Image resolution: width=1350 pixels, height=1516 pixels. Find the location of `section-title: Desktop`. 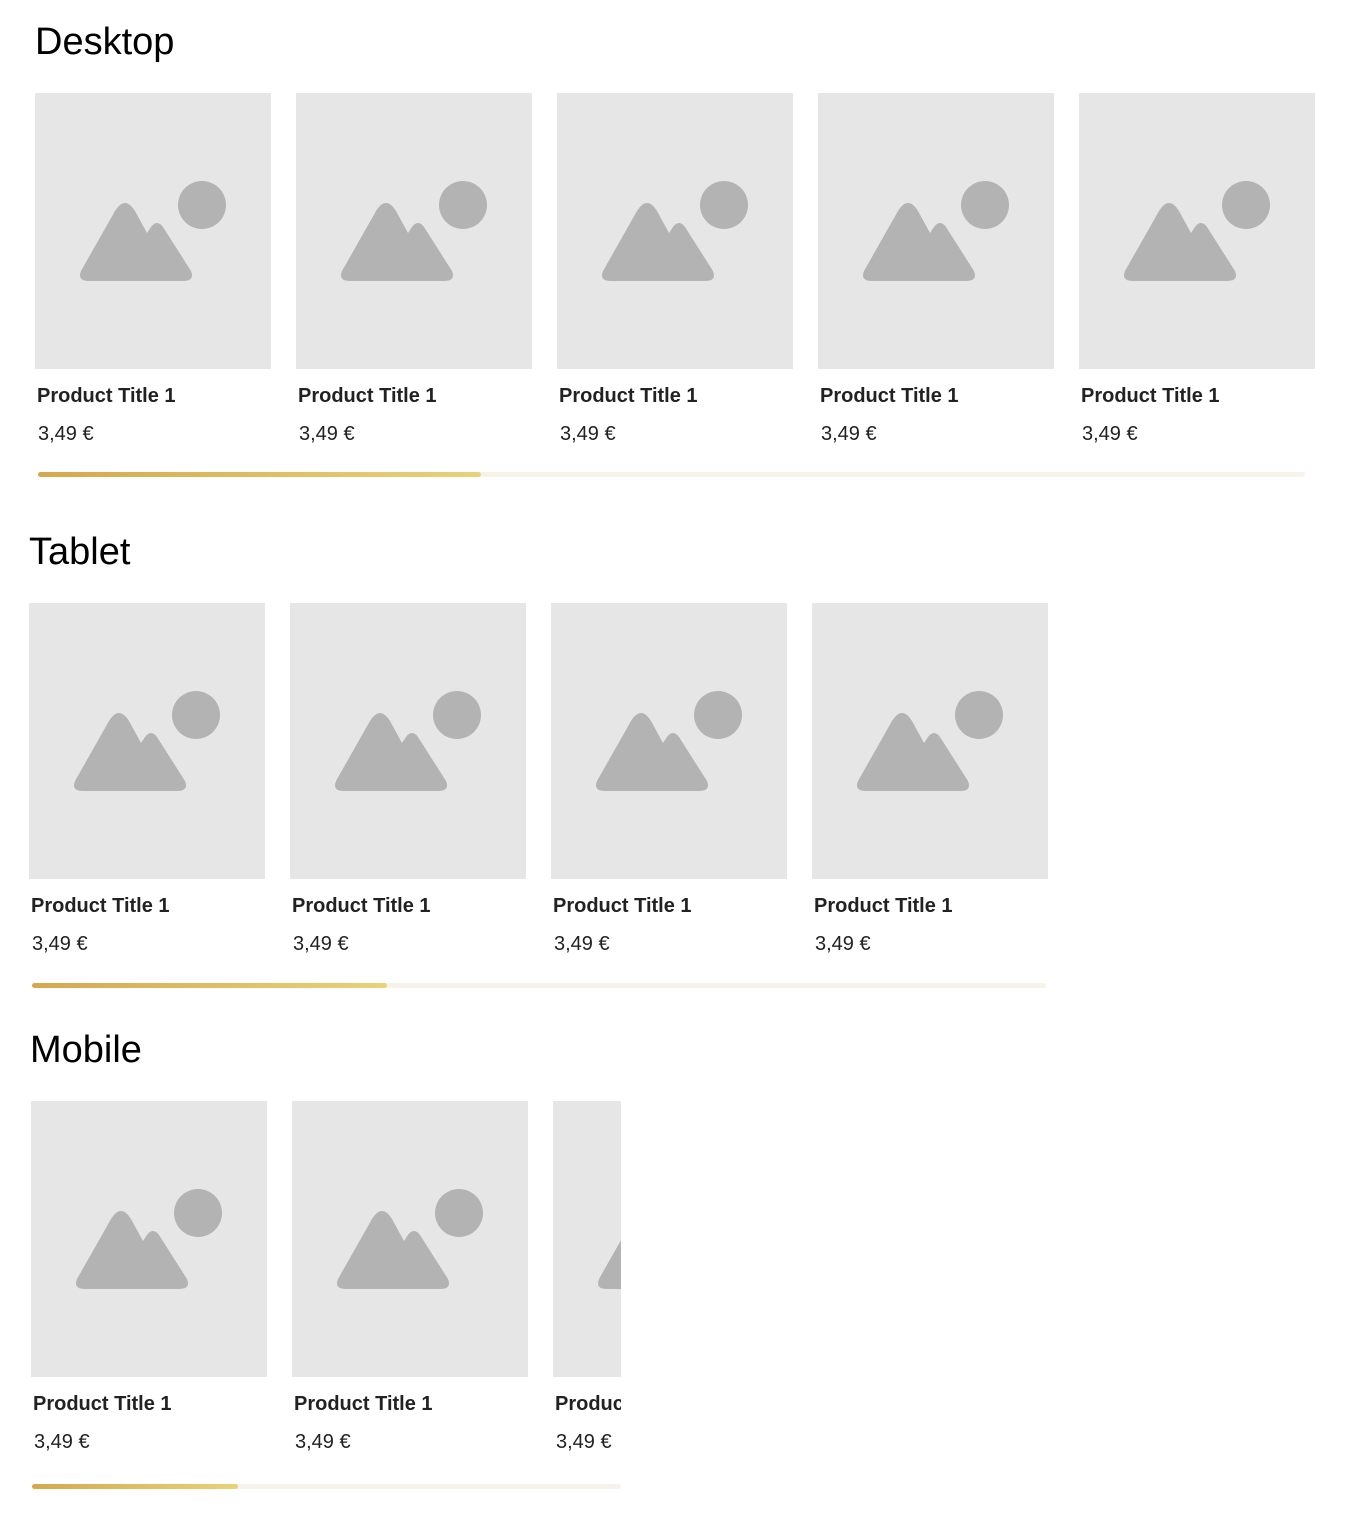

section-title: Desktop is located at coordinates (105, 42).